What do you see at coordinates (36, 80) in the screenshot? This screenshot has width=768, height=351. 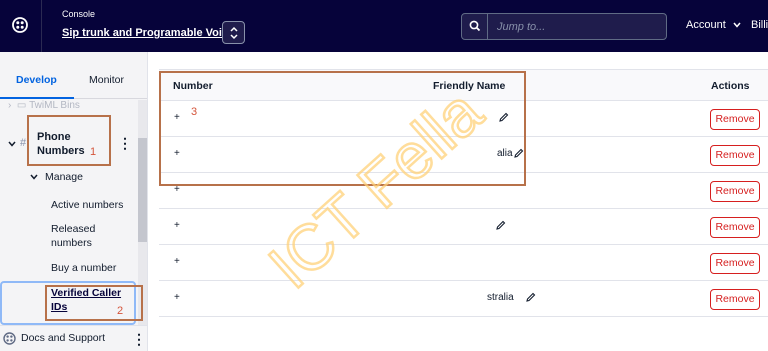 I see `tab-develop: Develop` at bounding box center [36, 80].